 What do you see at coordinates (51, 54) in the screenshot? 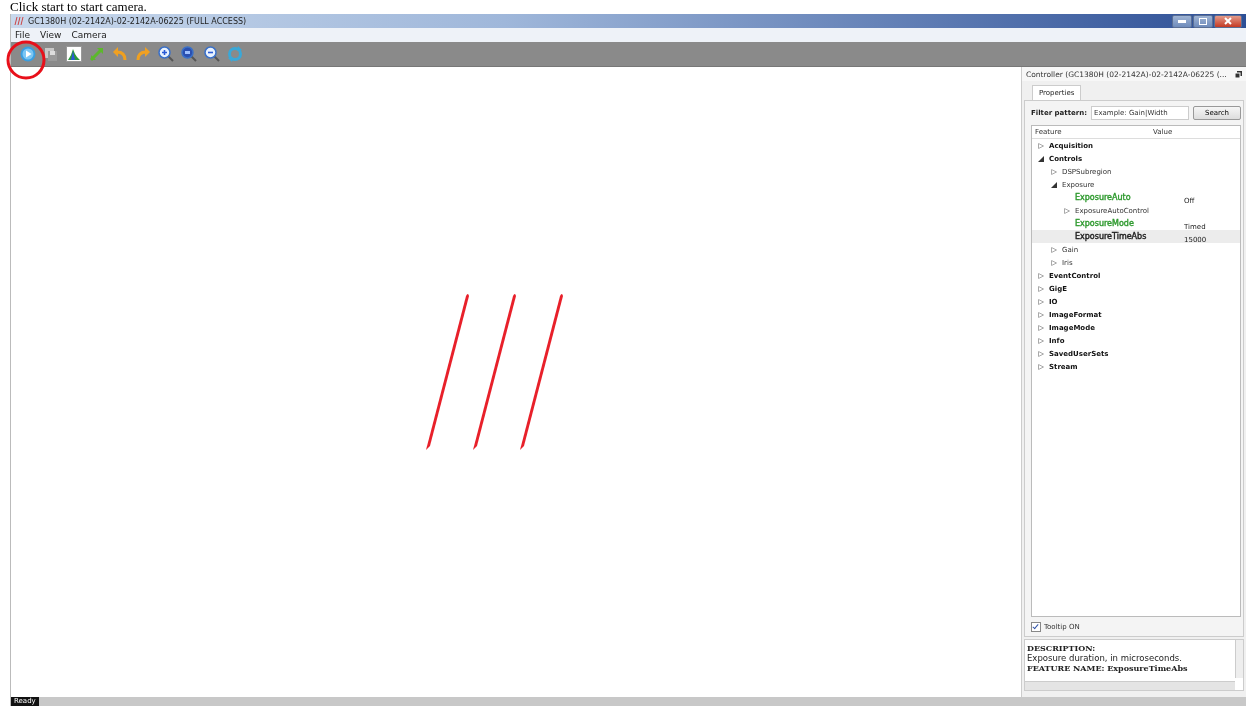
I see `save-icon` at bounding box center [51, 54].